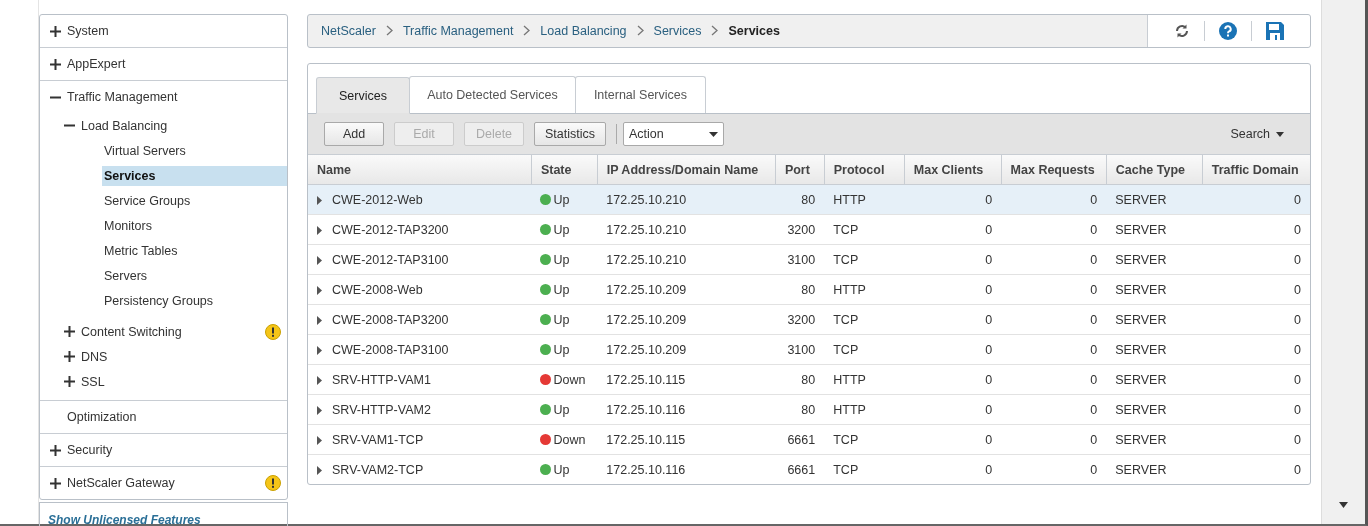 Image resolution: width=1368 pixels, height=526 pixels. Describe the element at coordinates (570, 134) in the screenshot. I see `toolbar-button: Statistics` at that location.